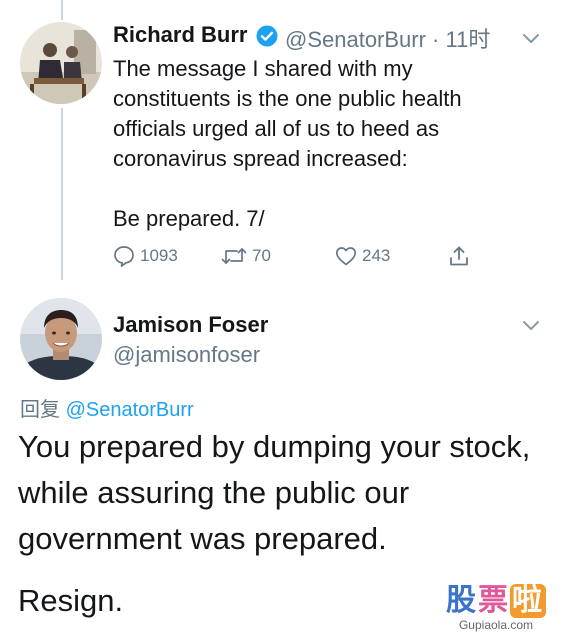 The image size is (562, 636). Describe the element at coordinates (387, 38) in the screenshot. I see `author-handle-time: @SenatorBurr · 11时` at that location.